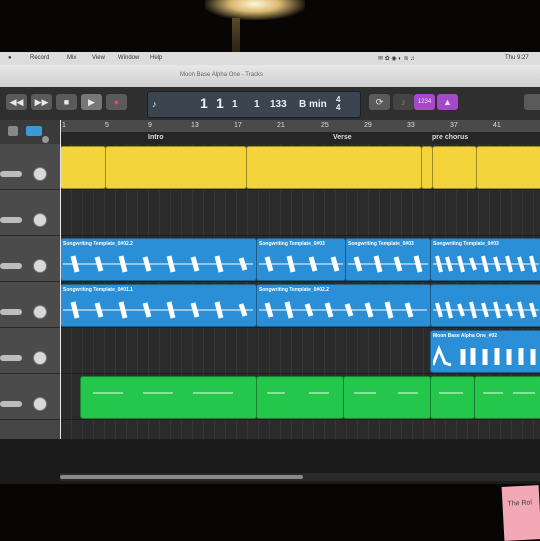  What do you see at coordinates (98, 58) in the screenshot?
I see `menu-view: View` at bounding box center [98, 58].